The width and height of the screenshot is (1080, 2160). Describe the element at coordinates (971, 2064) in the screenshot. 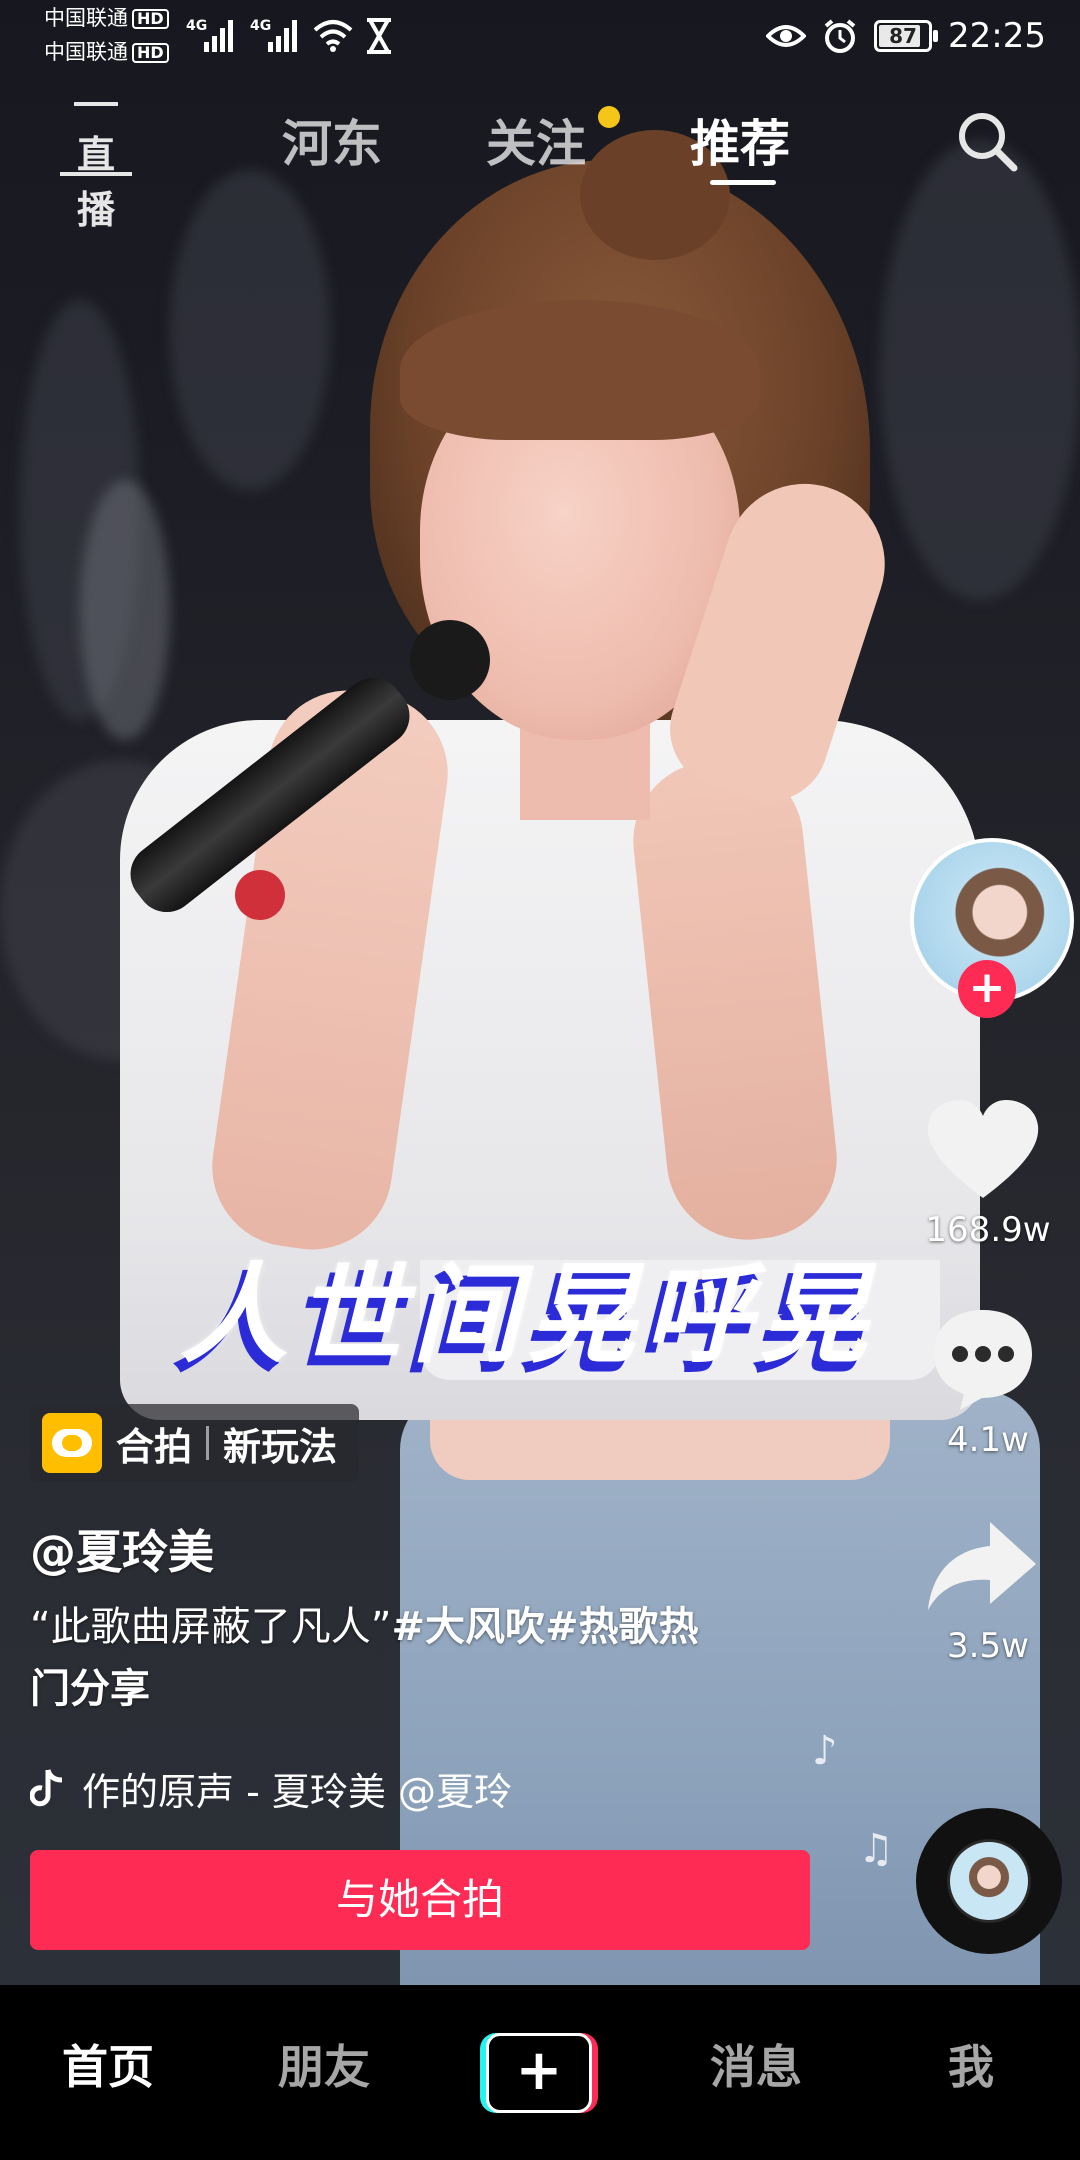

I see `nav-me: 我` at that location.